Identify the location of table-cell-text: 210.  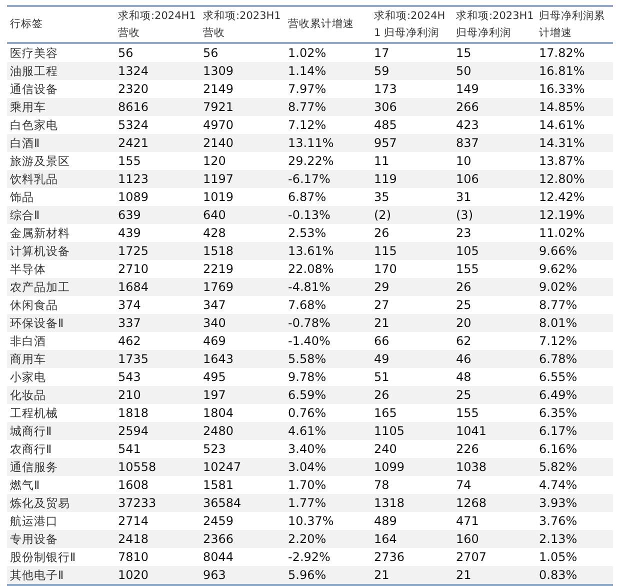
(129, 395).